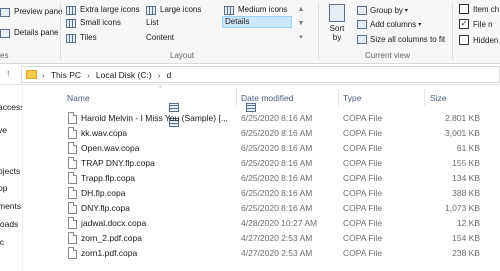  Describe the element at coordinates (8, 73) in the screenshot. I see `up-arrow-icon: ↑` at that location.